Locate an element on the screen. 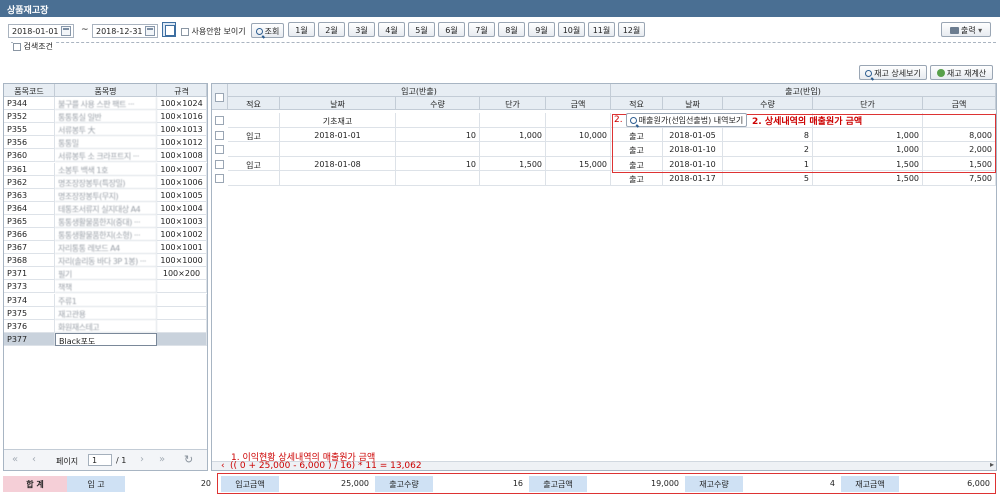 The image size is (1000, 496). out-cell: 2018-01-17 is located at coordinates (693, 178).